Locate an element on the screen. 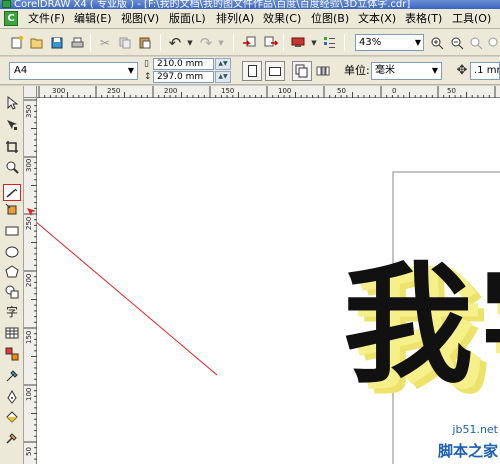 Image resolution: width=500 pixels, height=464 pixels. landscape-button is located at coordinates (275, 71).